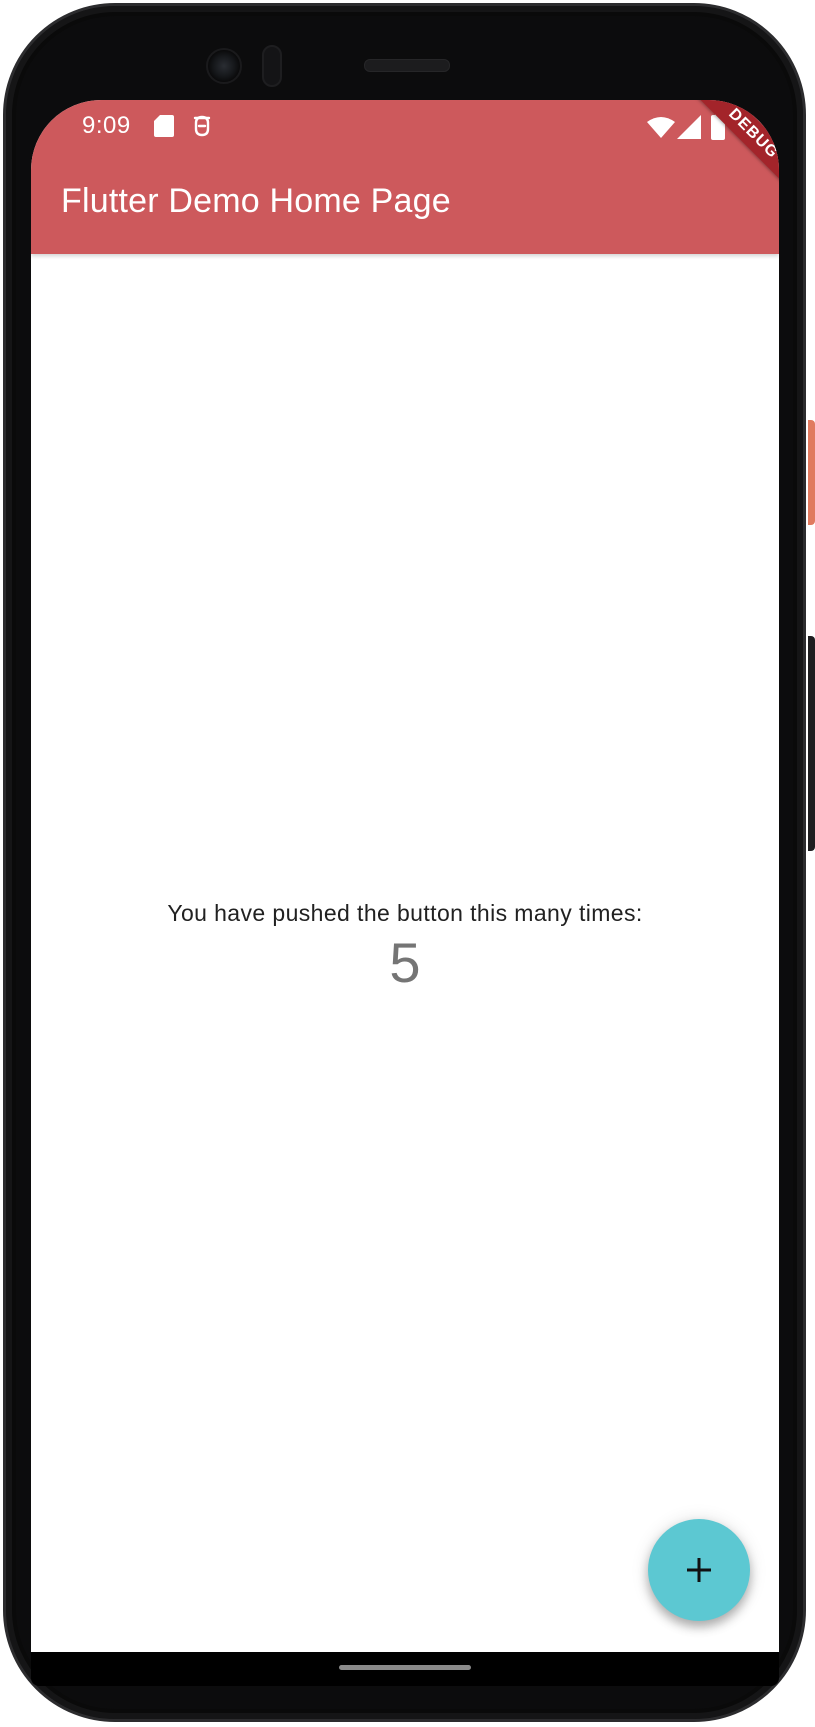 The width and height of the screenshot is (815, 1727). I want to click on status-bar: 9:09, so click(405, 128).